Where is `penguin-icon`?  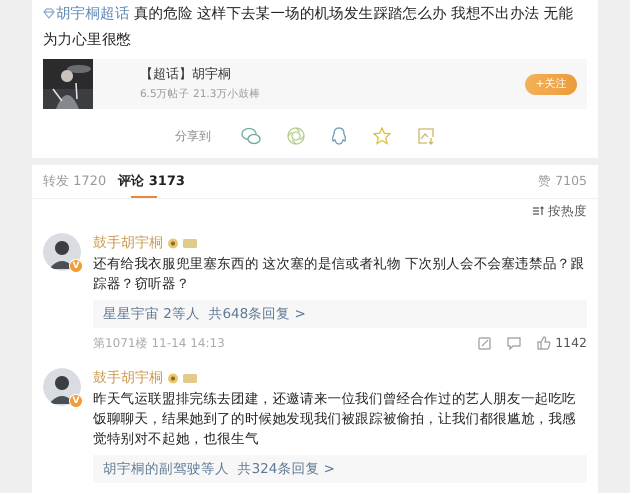
penguin-icon is located at coordinates (339, 136).